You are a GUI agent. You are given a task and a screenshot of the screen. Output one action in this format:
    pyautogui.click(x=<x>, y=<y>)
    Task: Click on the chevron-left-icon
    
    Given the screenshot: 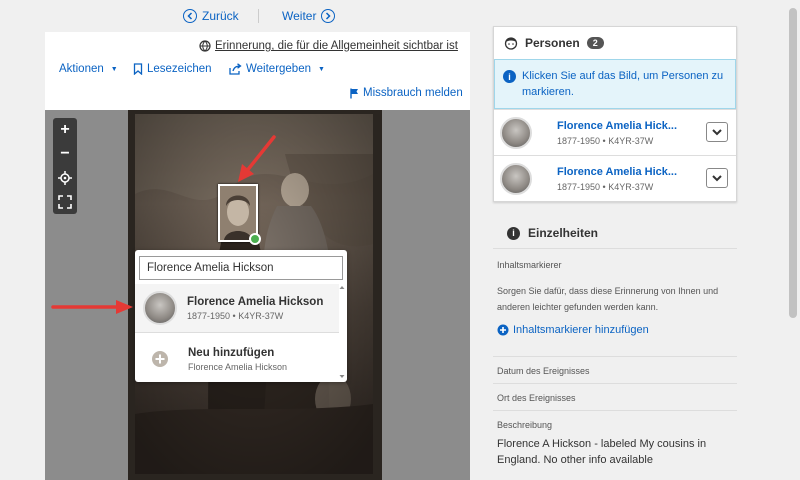 What is the action you would take?
    pyautogui.click(x=190, y=16)
    